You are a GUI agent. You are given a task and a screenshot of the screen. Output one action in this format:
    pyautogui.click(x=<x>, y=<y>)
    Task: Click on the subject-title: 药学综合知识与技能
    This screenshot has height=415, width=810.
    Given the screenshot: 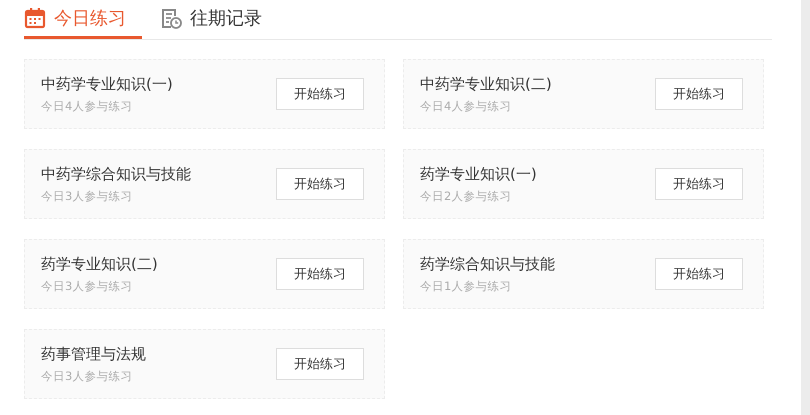 What is the action you would take?
    pyautogui.click(x=487, y=264)
    